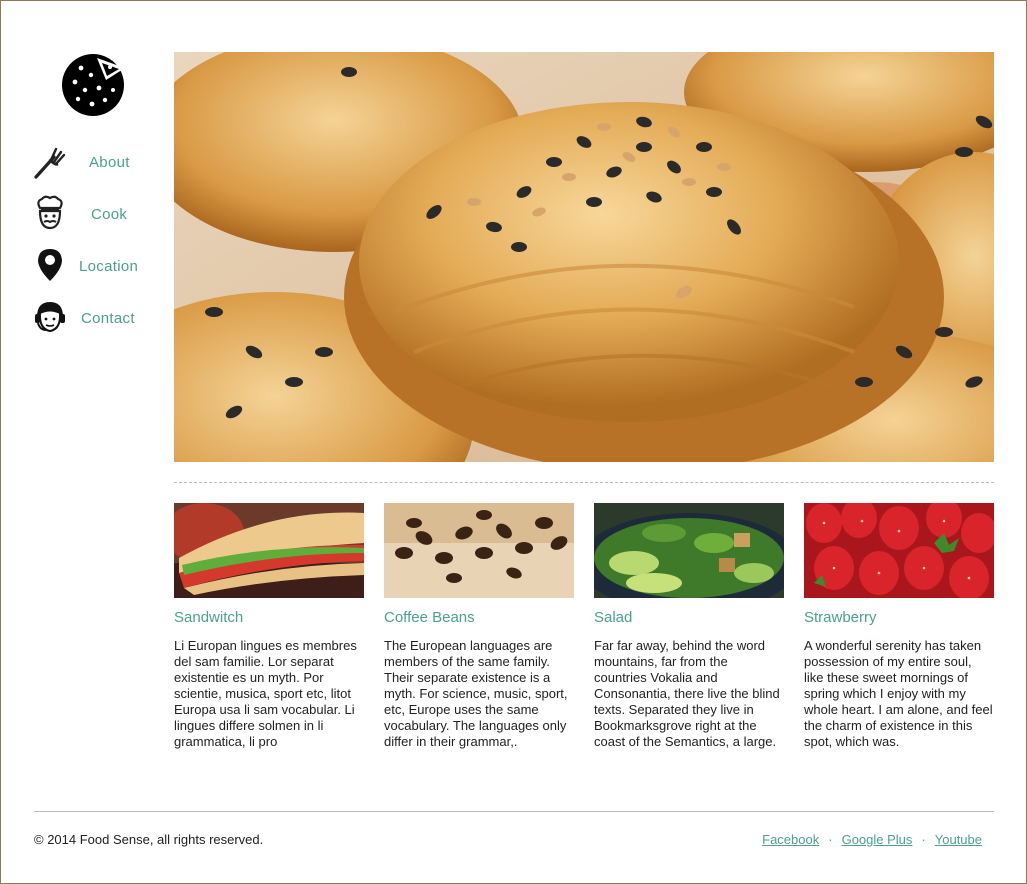 This screenshot has height=884, width=1027. What do you see at coordinates (50, 212) in the screenshot?
I see `chef-icon` at bounding box center [50, 212].